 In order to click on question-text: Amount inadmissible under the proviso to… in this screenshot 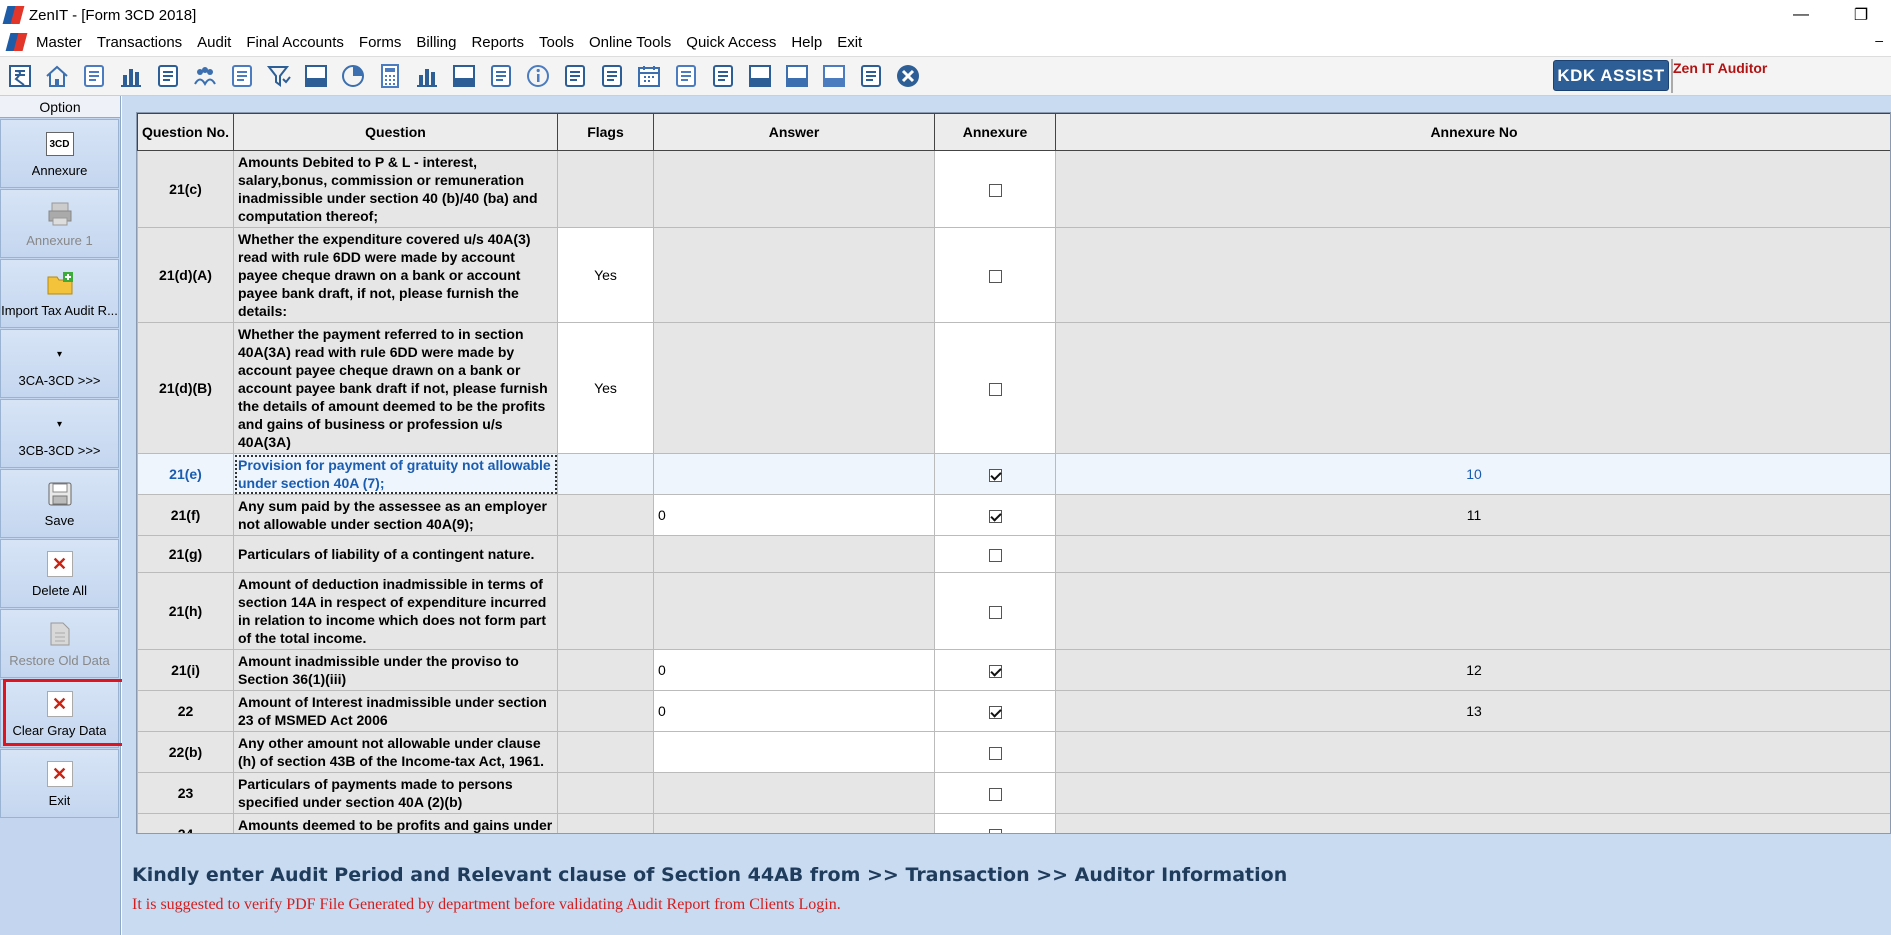, I will do `click(395, 670)`.